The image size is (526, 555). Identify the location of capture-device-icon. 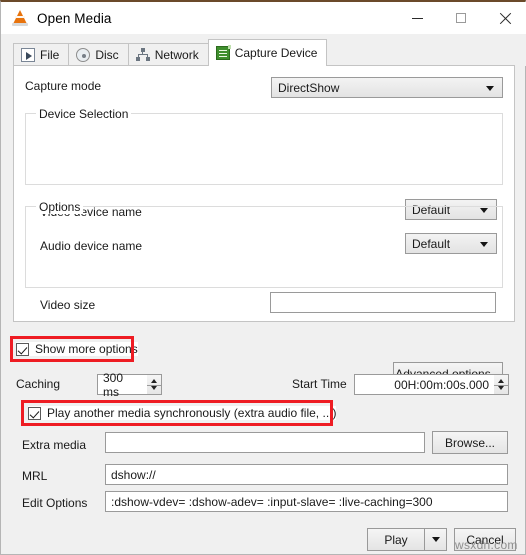
(223, 52).